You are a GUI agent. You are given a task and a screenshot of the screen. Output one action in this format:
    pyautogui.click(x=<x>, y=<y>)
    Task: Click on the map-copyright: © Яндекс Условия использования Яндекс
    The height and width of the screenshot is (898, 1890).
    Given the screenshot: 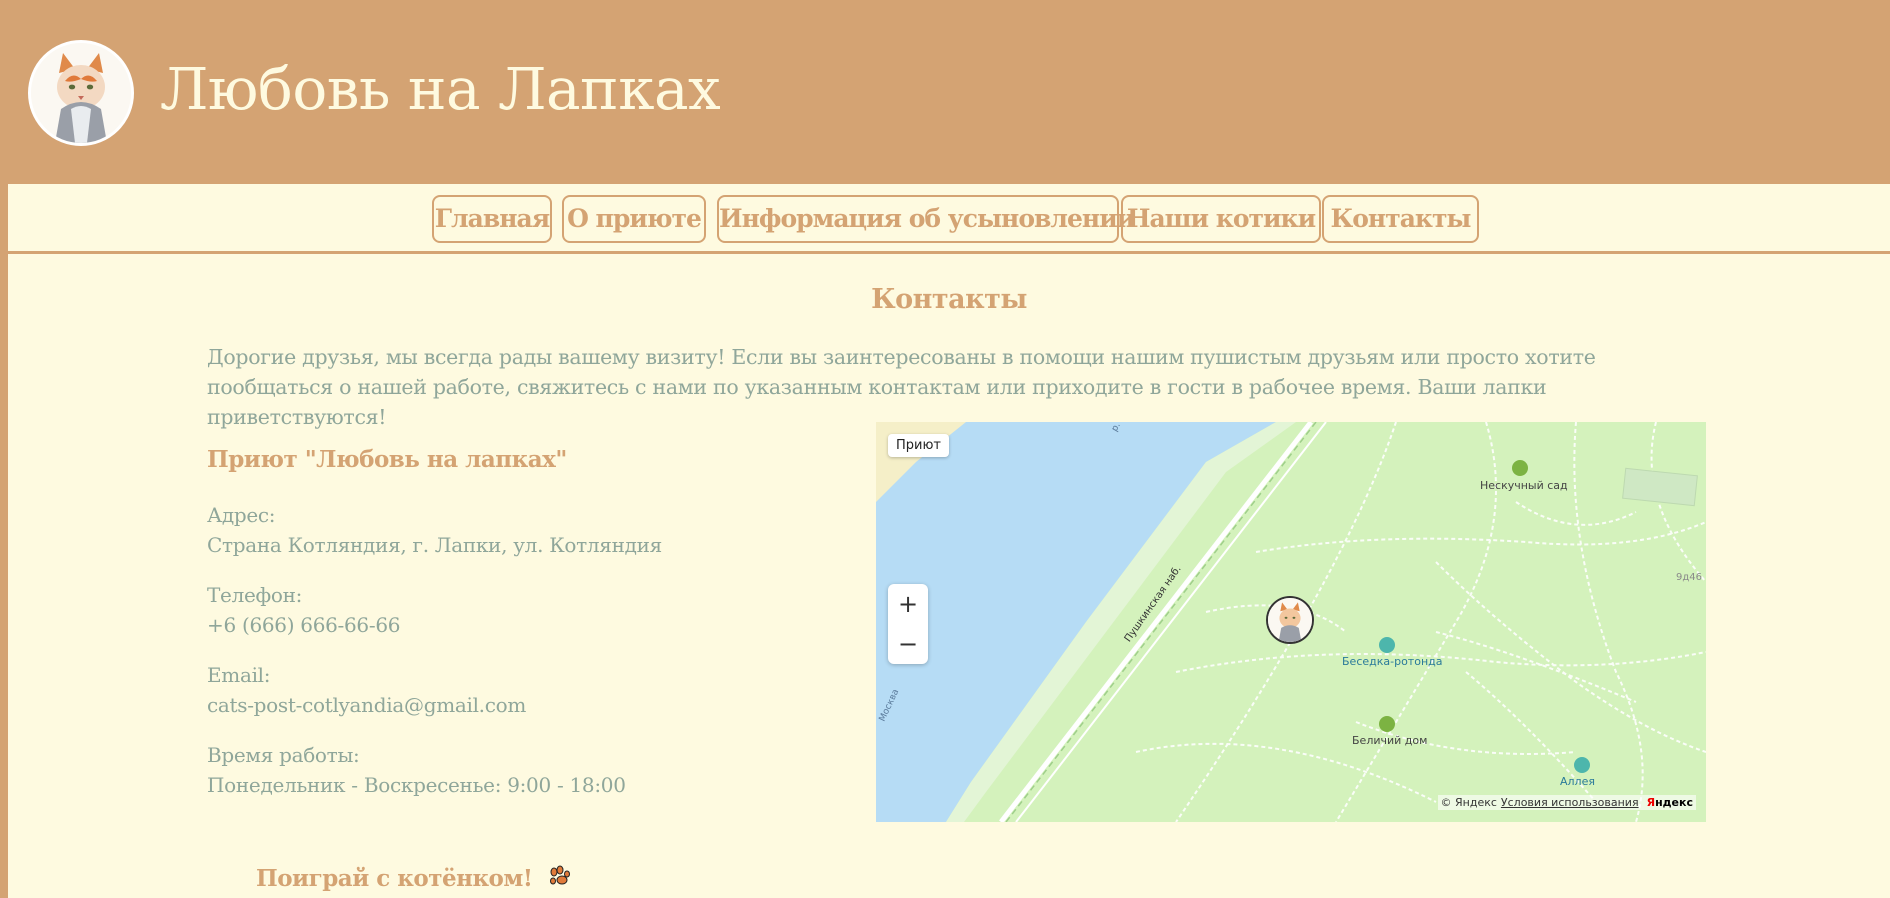 What is the action you would take?
    pyautogui.click(x=1566, y=802)
    